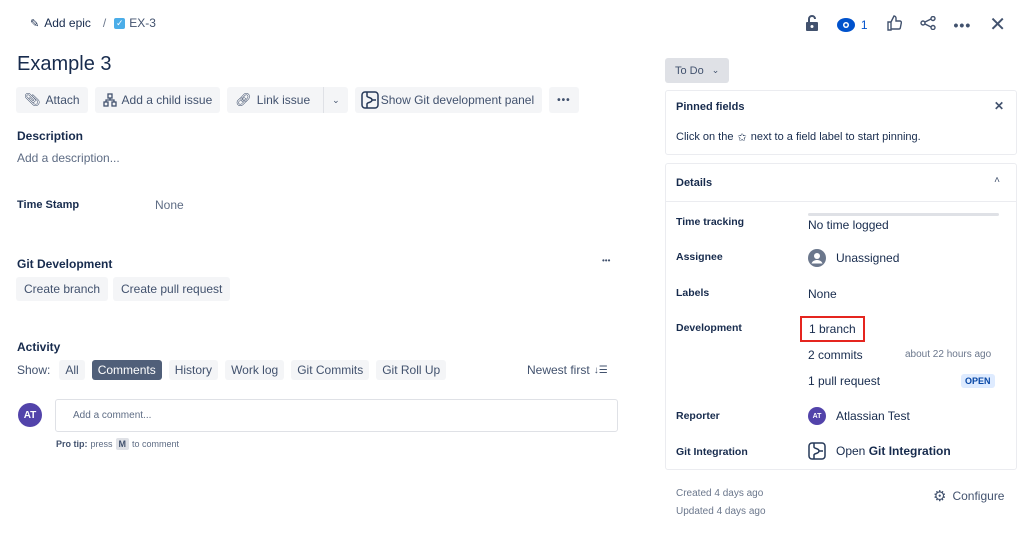 The image size is (1024, 533). Describe the element at coordinates (832, 329) in the screenshot. I see `branch-link: 1 branch` at that location.